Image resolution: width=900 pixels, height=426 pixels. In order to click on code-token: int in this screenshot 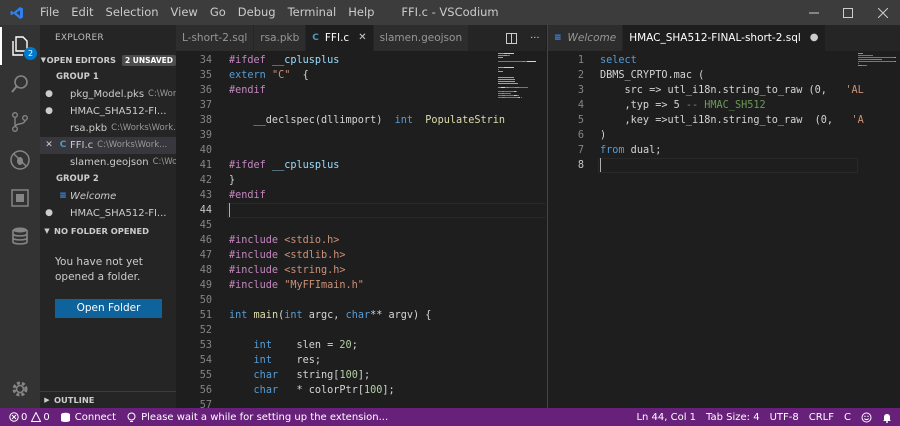, I will do `click(293, 315)`.